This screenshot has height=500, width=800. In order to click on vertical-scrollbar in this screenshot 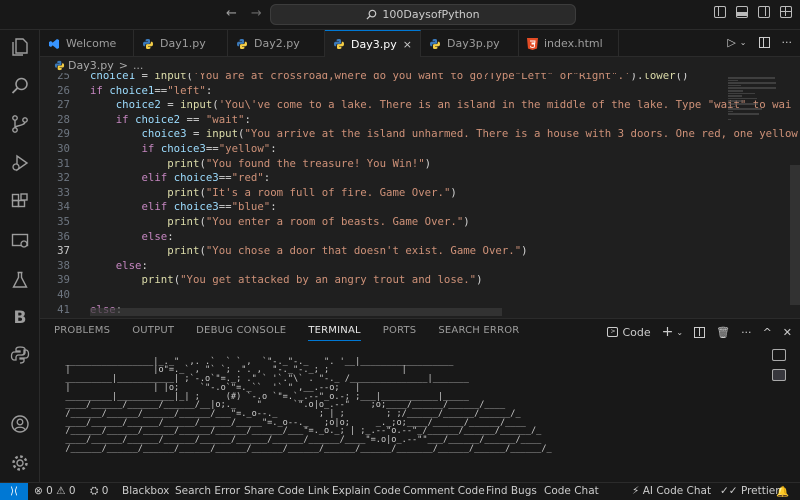, I will do `click(795, 235)`.